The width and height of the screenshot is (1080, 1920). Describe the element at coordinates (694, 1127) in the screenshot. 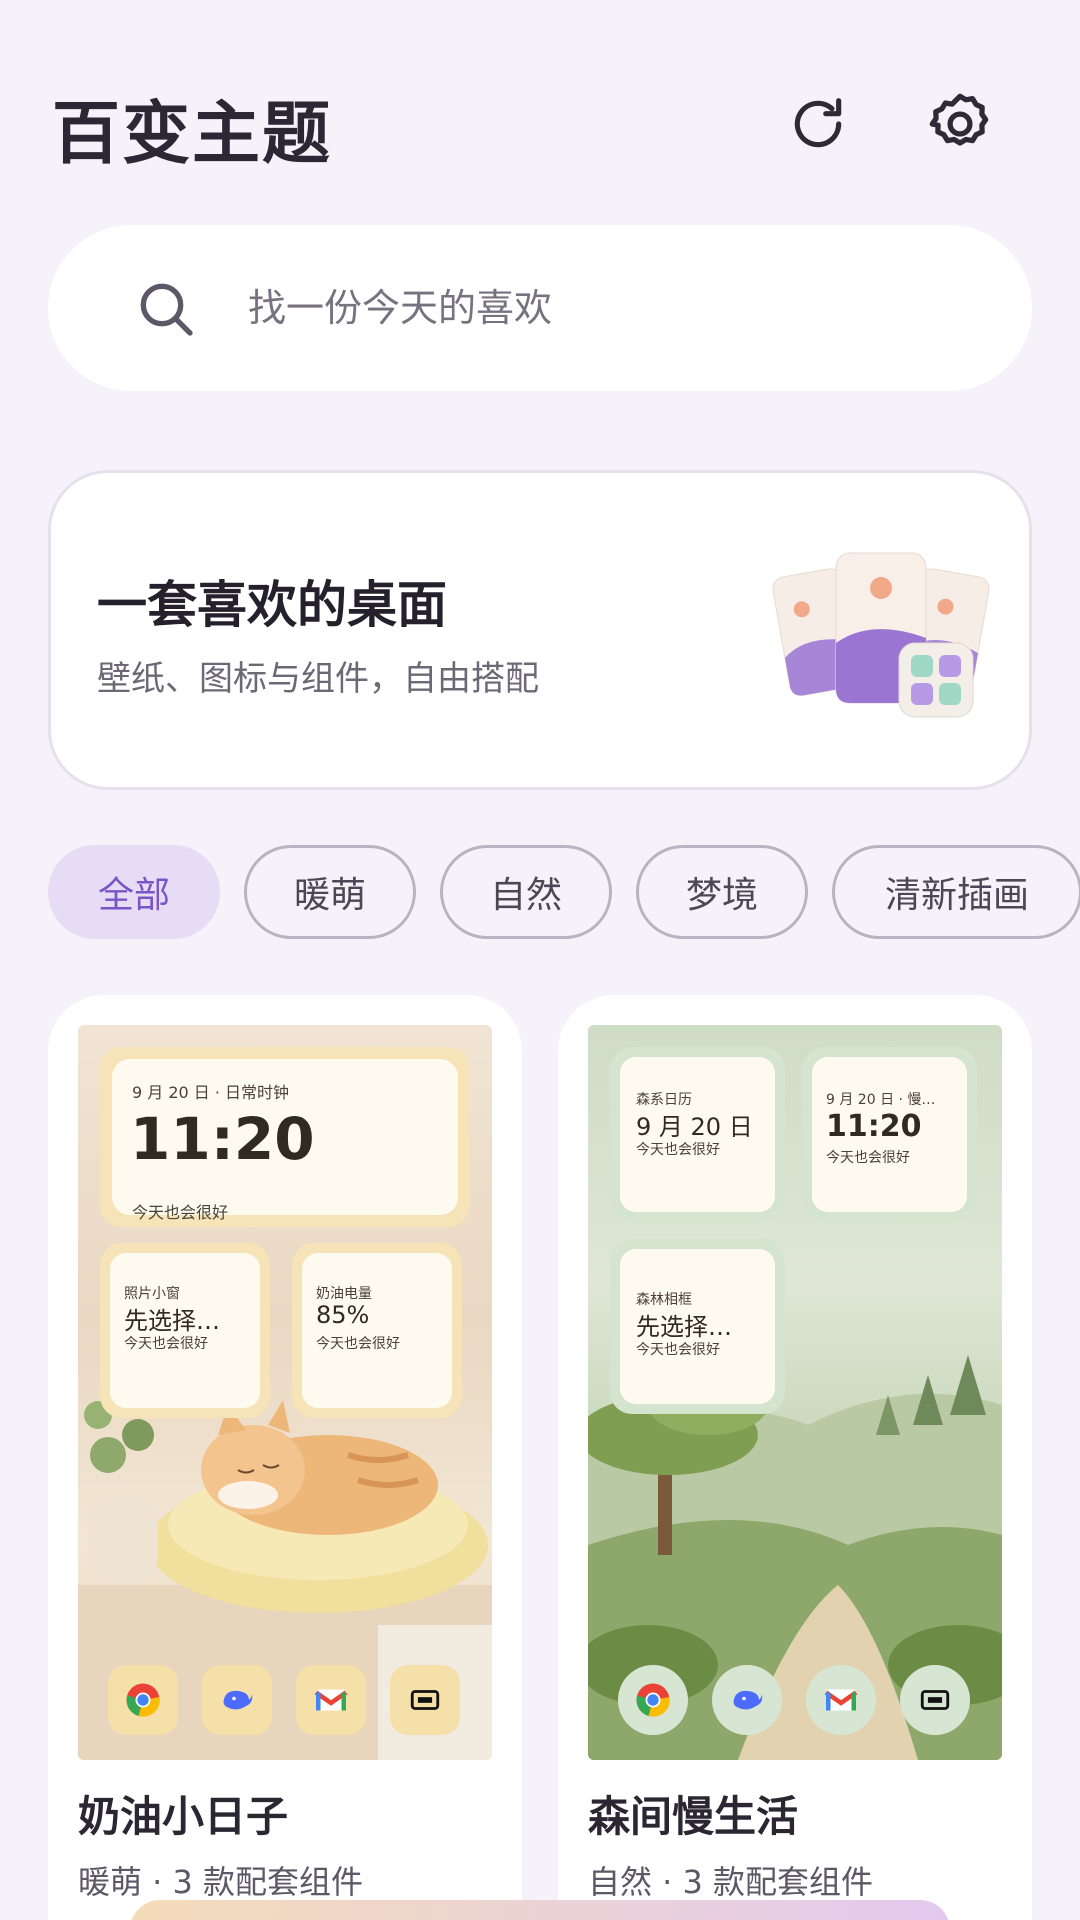

I see `calendar-value: 9 月 20 日` at that location.